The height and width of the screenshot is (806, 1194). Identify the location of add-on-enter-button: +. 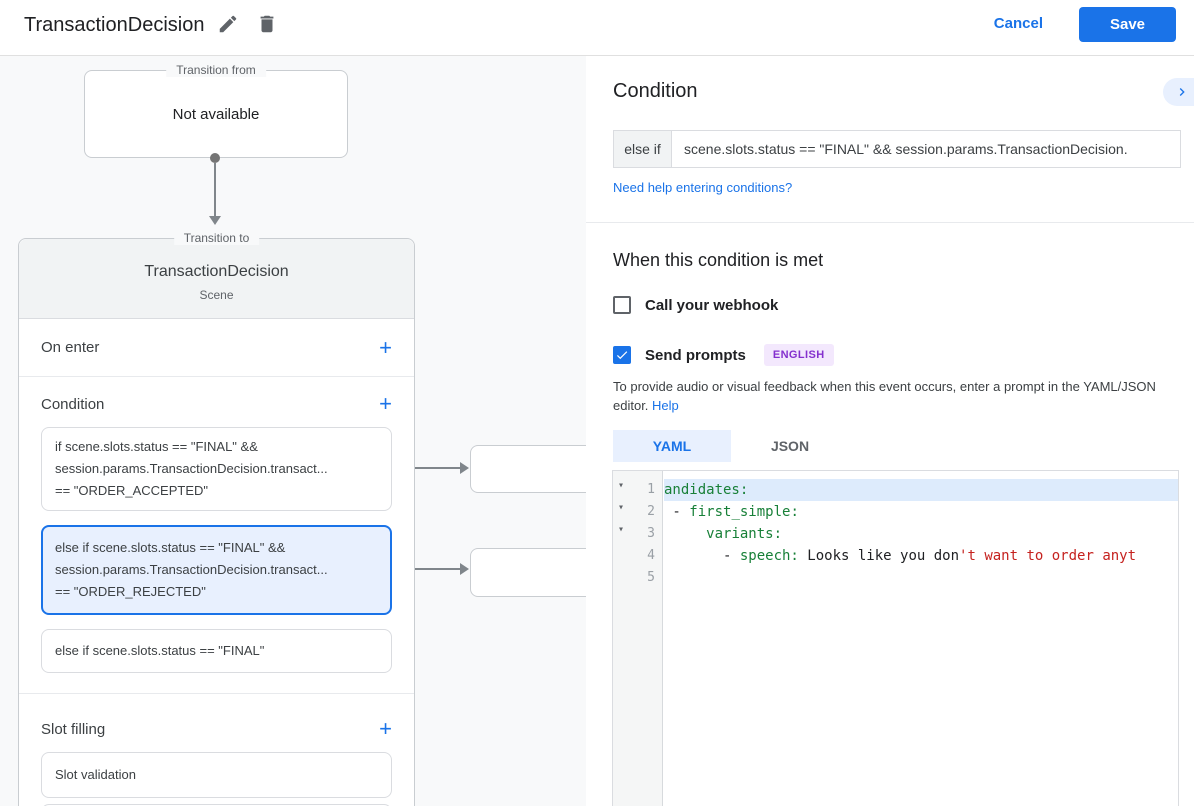
(385, 347).